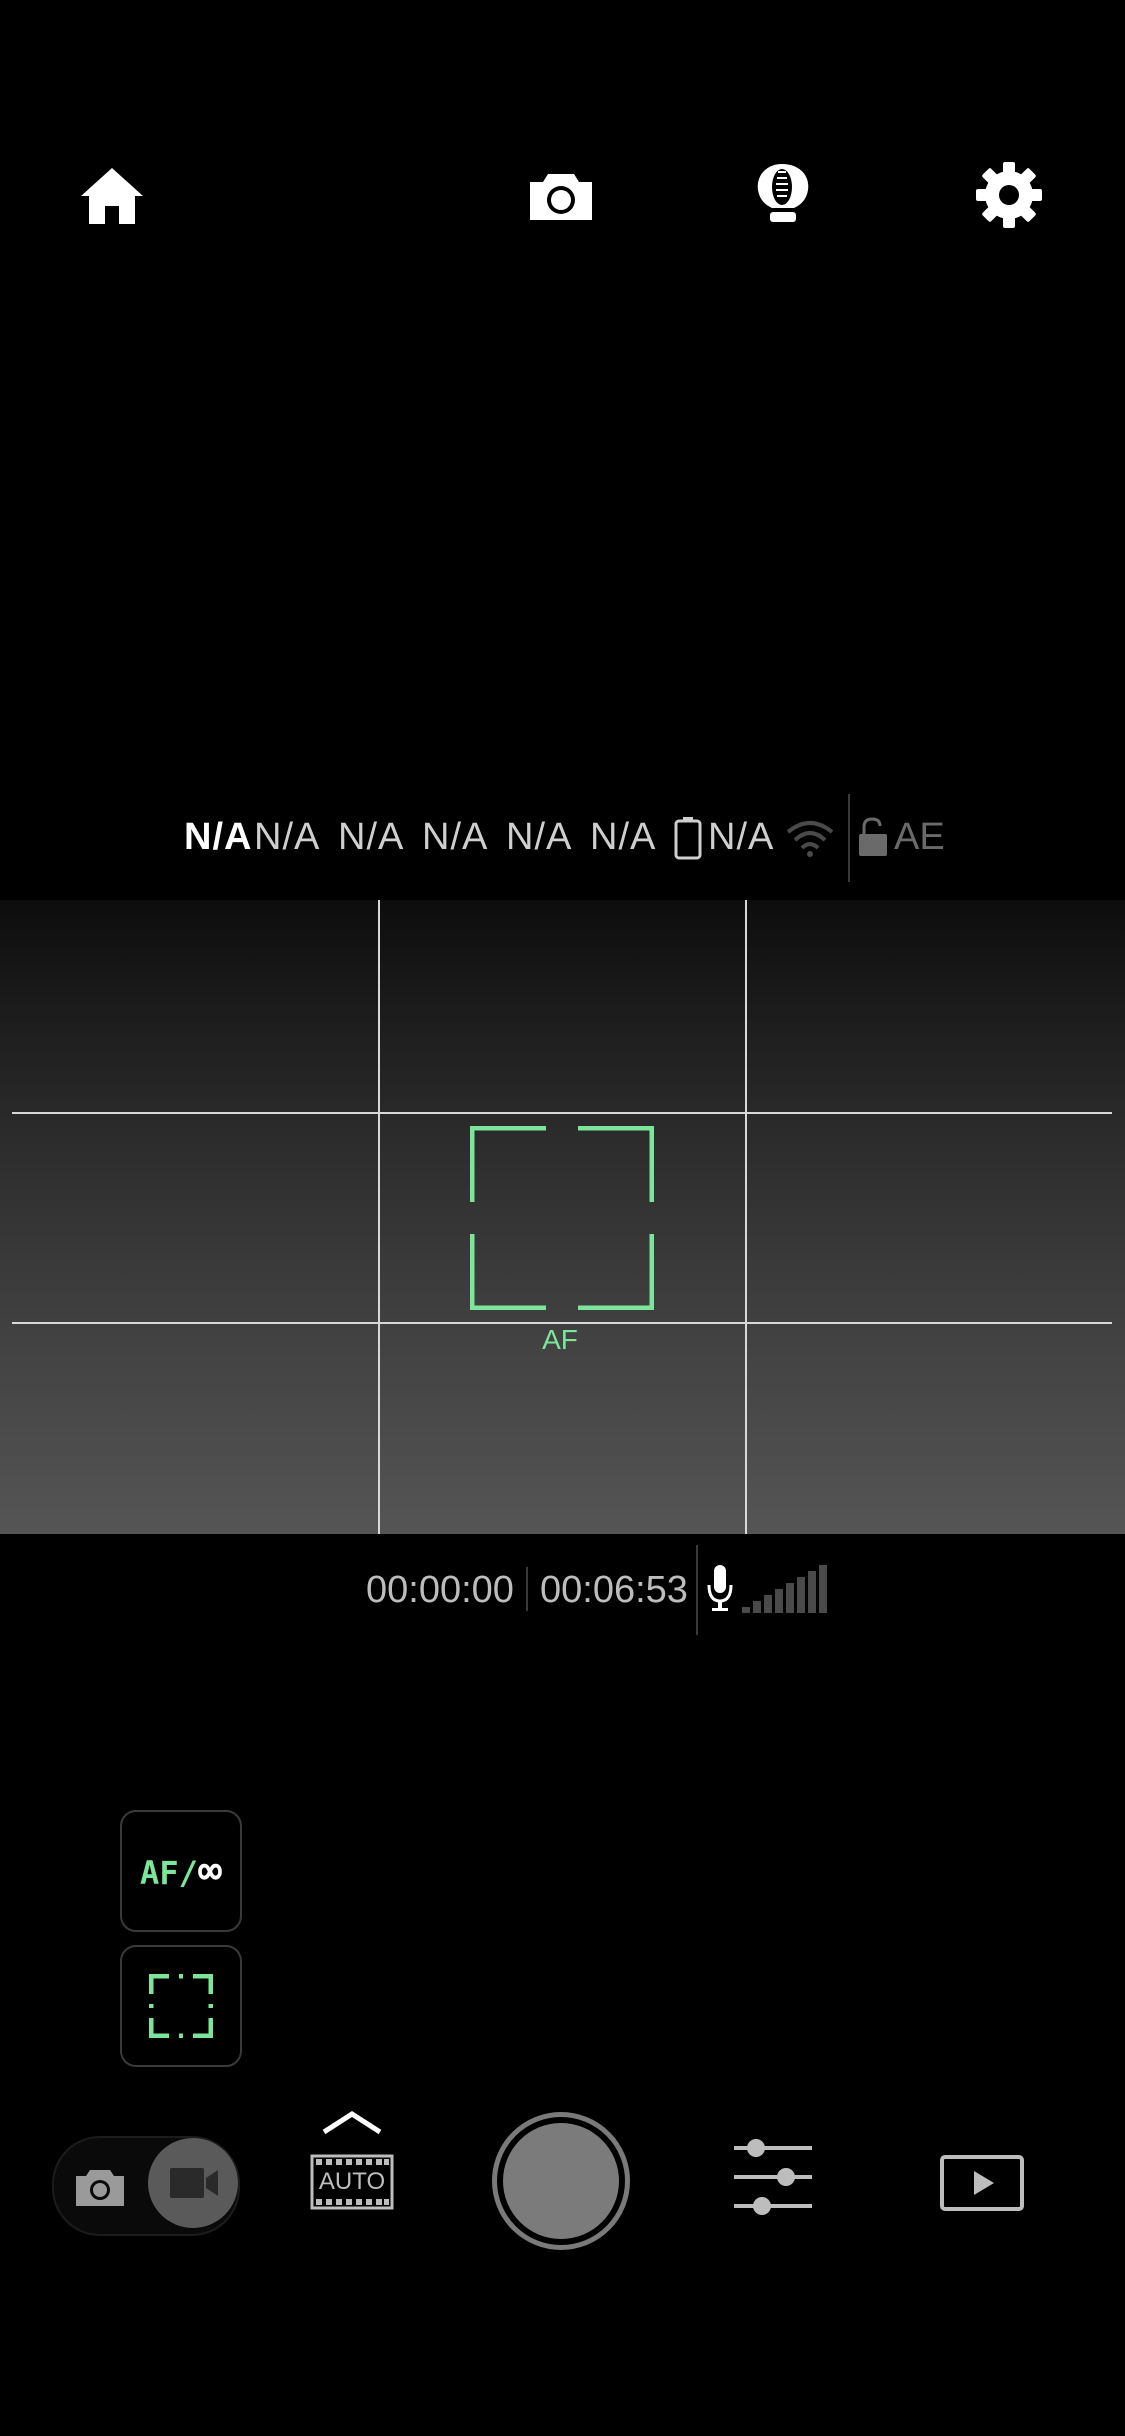  I want to click on playback-icon, so click(982, 2183).